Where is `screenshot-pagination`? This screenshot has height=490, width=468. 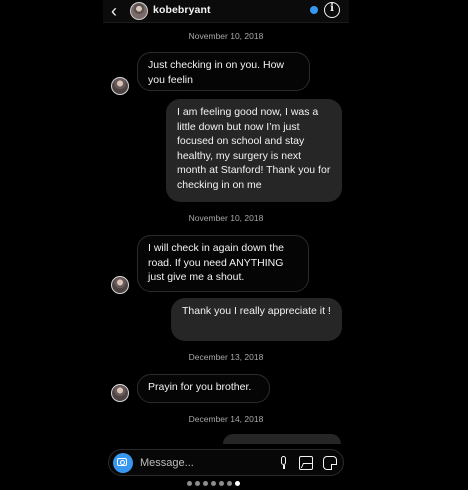
screenshot-pagination is located at coordinates (218, 483).